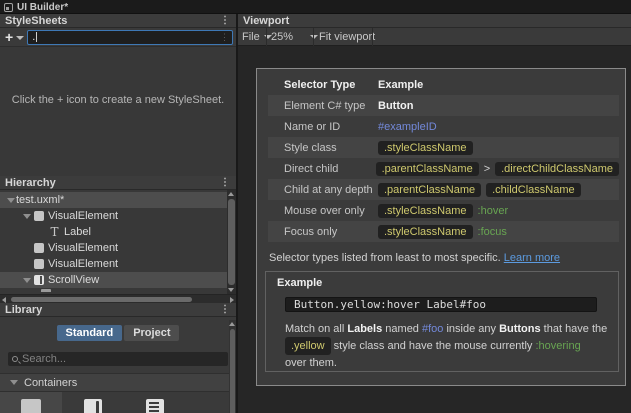  I want to click on hierarchy-vertical-scrollbar, so click(231, 242).